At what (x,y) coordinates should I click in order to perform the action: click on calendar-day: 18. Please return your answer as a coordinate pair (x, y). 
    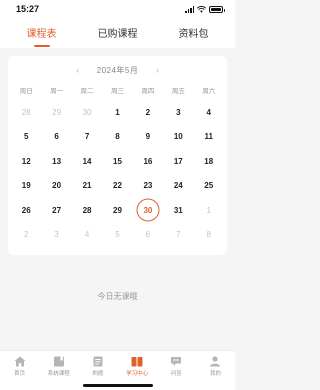
    Looking at the image, I should click on (209, 161).